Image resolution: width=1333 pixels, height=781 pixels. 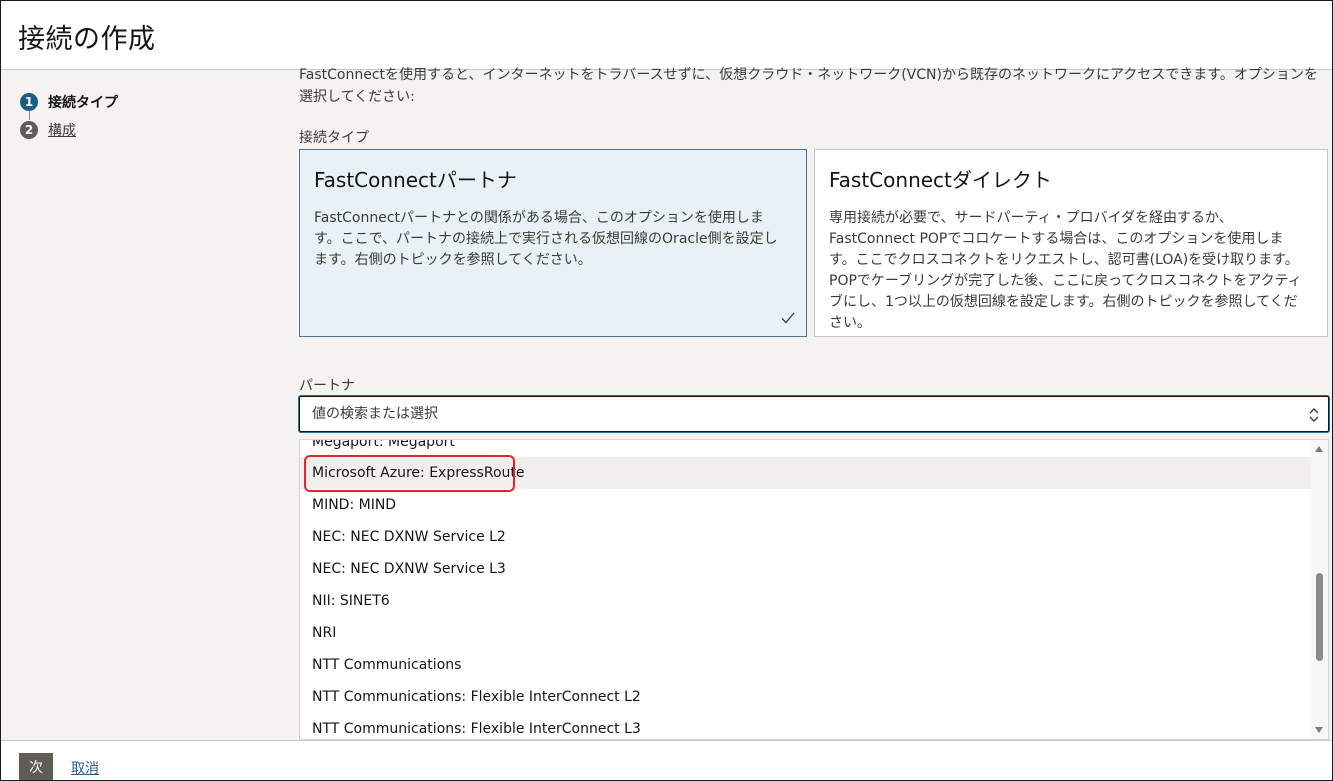 What do you see at coordinates (806, 633) in the screenshot?
I see `list-item: NRI` at bounding box center [806, 633].